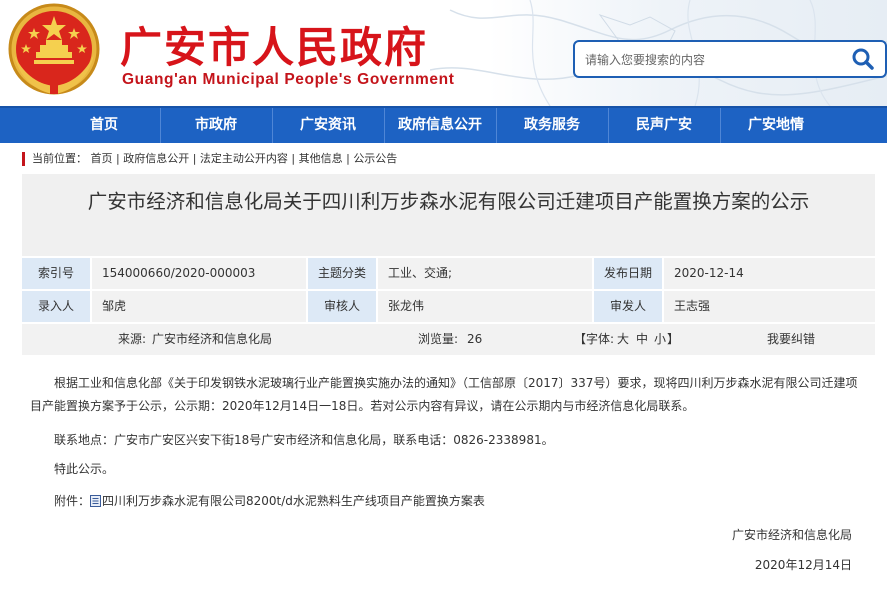  I want to click on search-icon, so click(863, 59).